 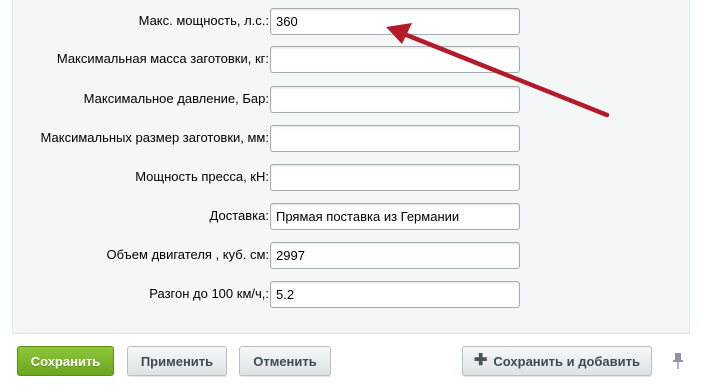 What do you see at coordinates (567, 361) in the screenshot?
I see `save-and-add-button-label: Сохранить и добавить` at bounding box center [567, 361].